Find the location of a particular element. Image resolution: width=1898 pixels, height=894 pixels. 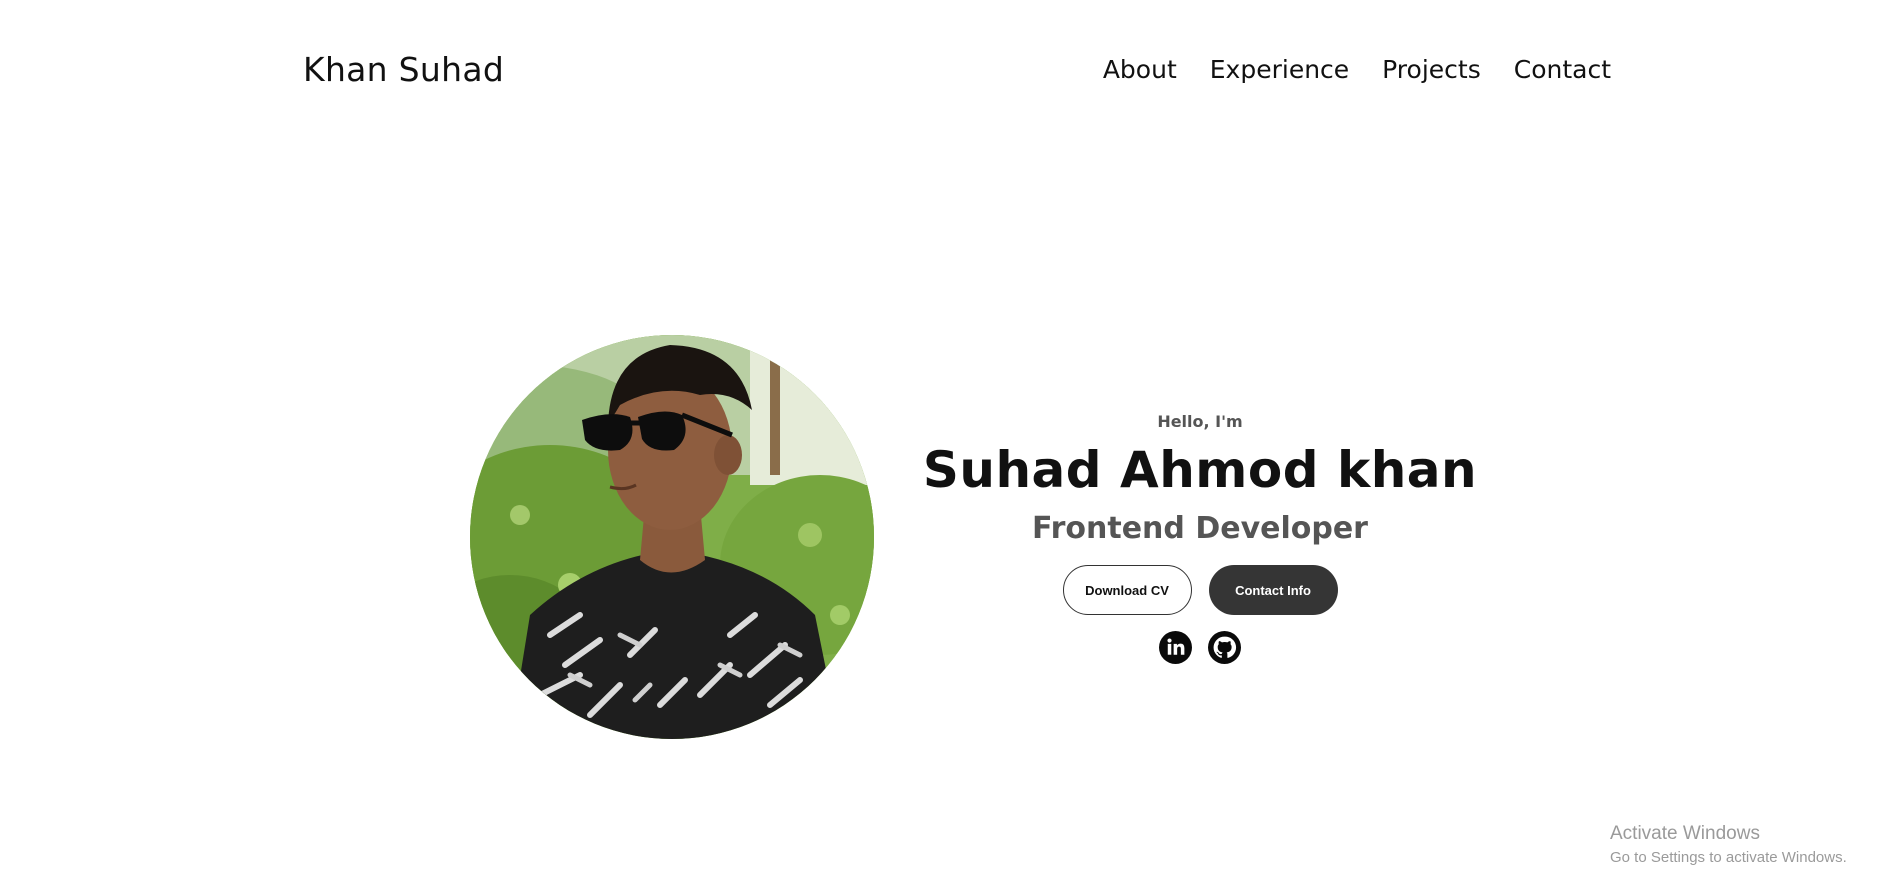

nav-link-experience: Experience is located at coordinates (1279, 69).